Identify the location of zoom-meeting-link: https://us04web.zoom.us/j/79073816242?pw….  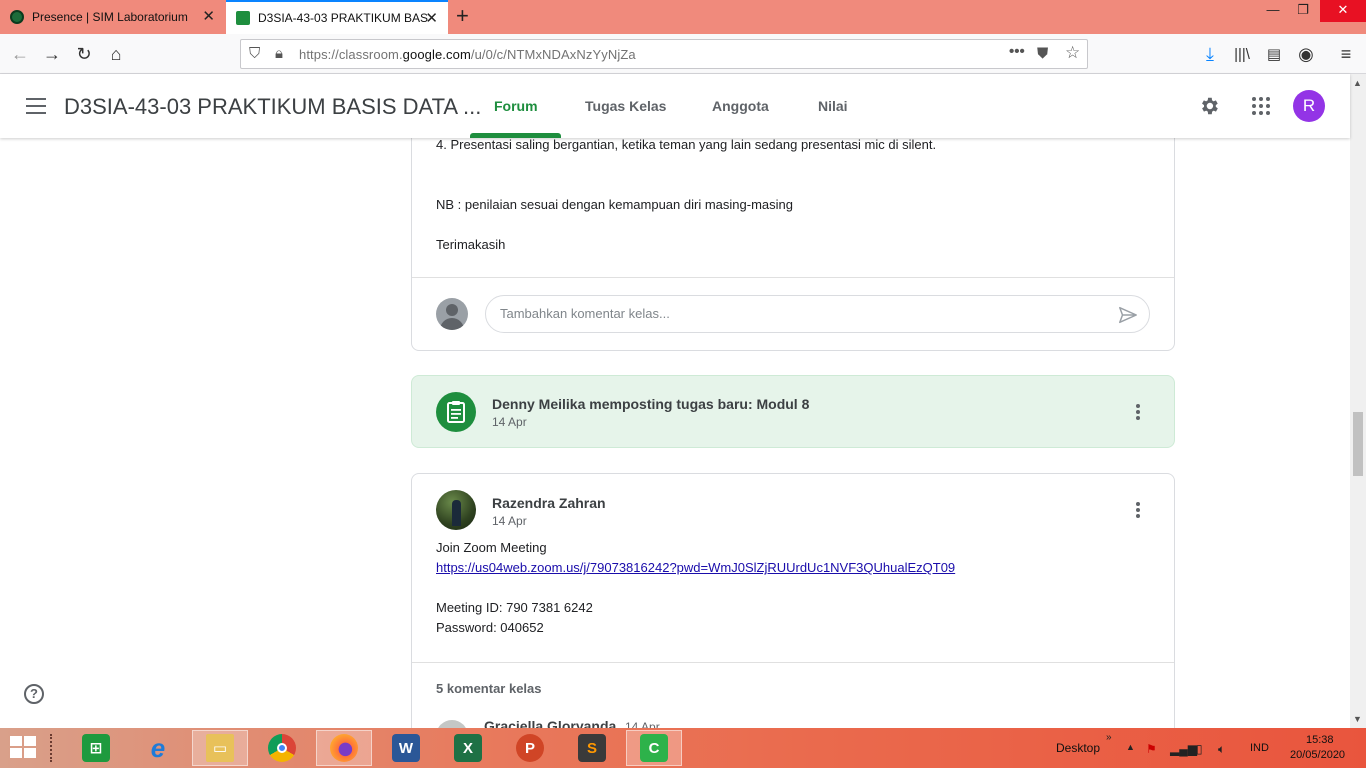
(695, 567).